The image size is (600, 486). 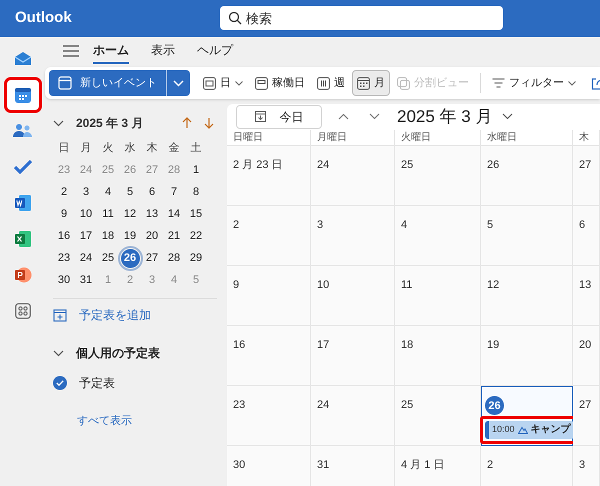 I want to click on day-cell: 31, so click(x=353, y=466).